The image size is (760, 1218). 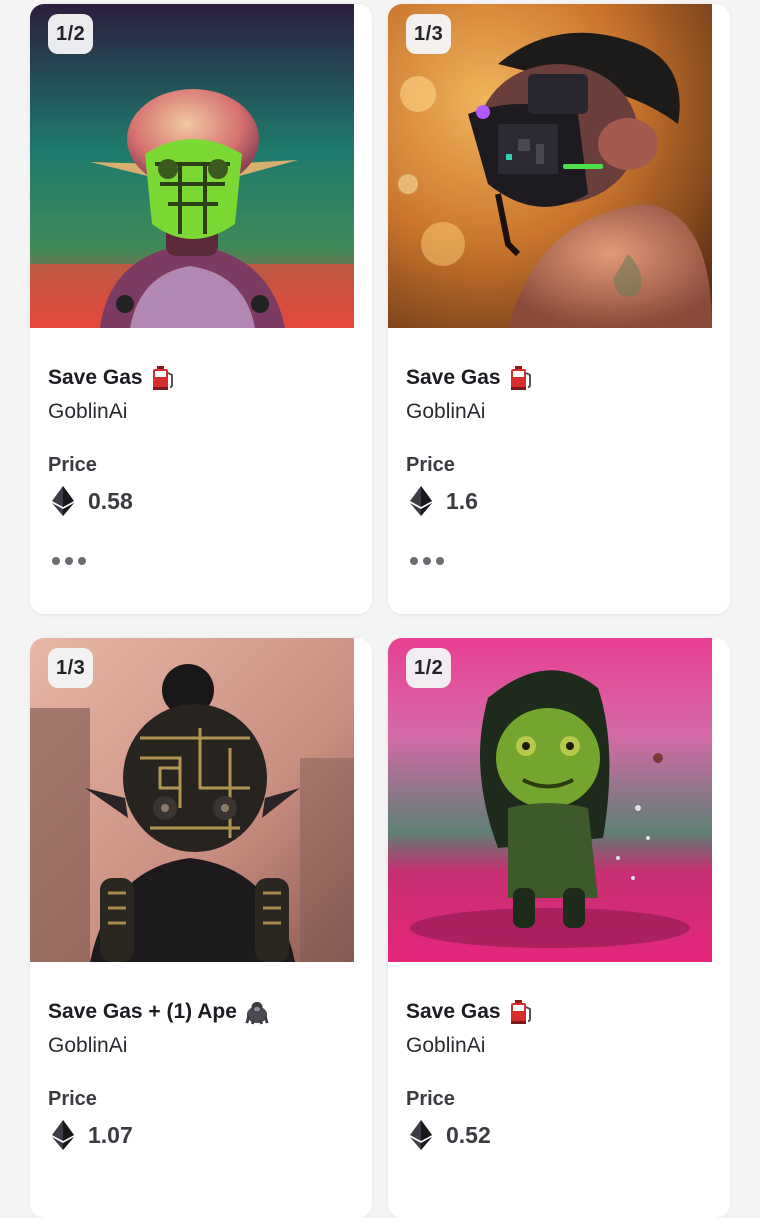 I want to click on price-value: 0.58, so click(x=110, y=500).